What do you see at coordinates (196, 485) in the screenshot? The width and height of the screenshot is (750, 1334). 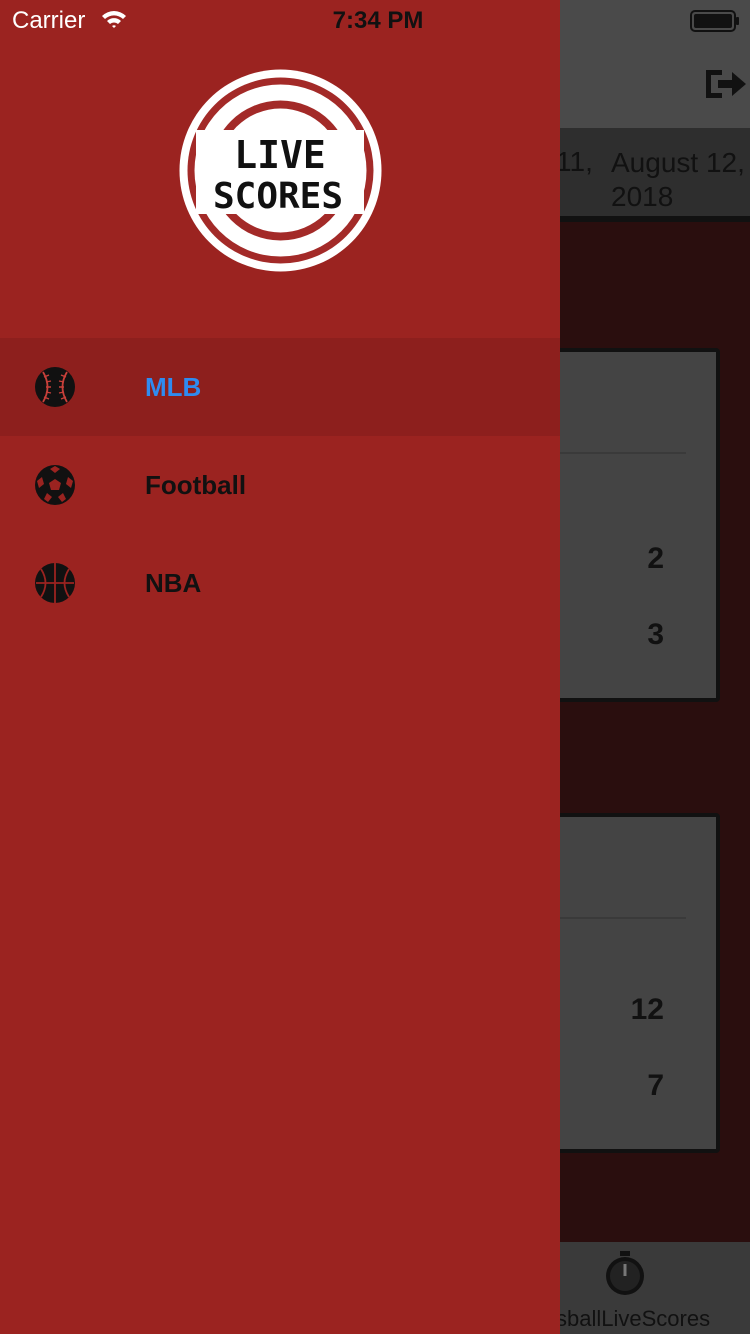 I see `menu-item-label: Football` at bounding box center [196, 485].